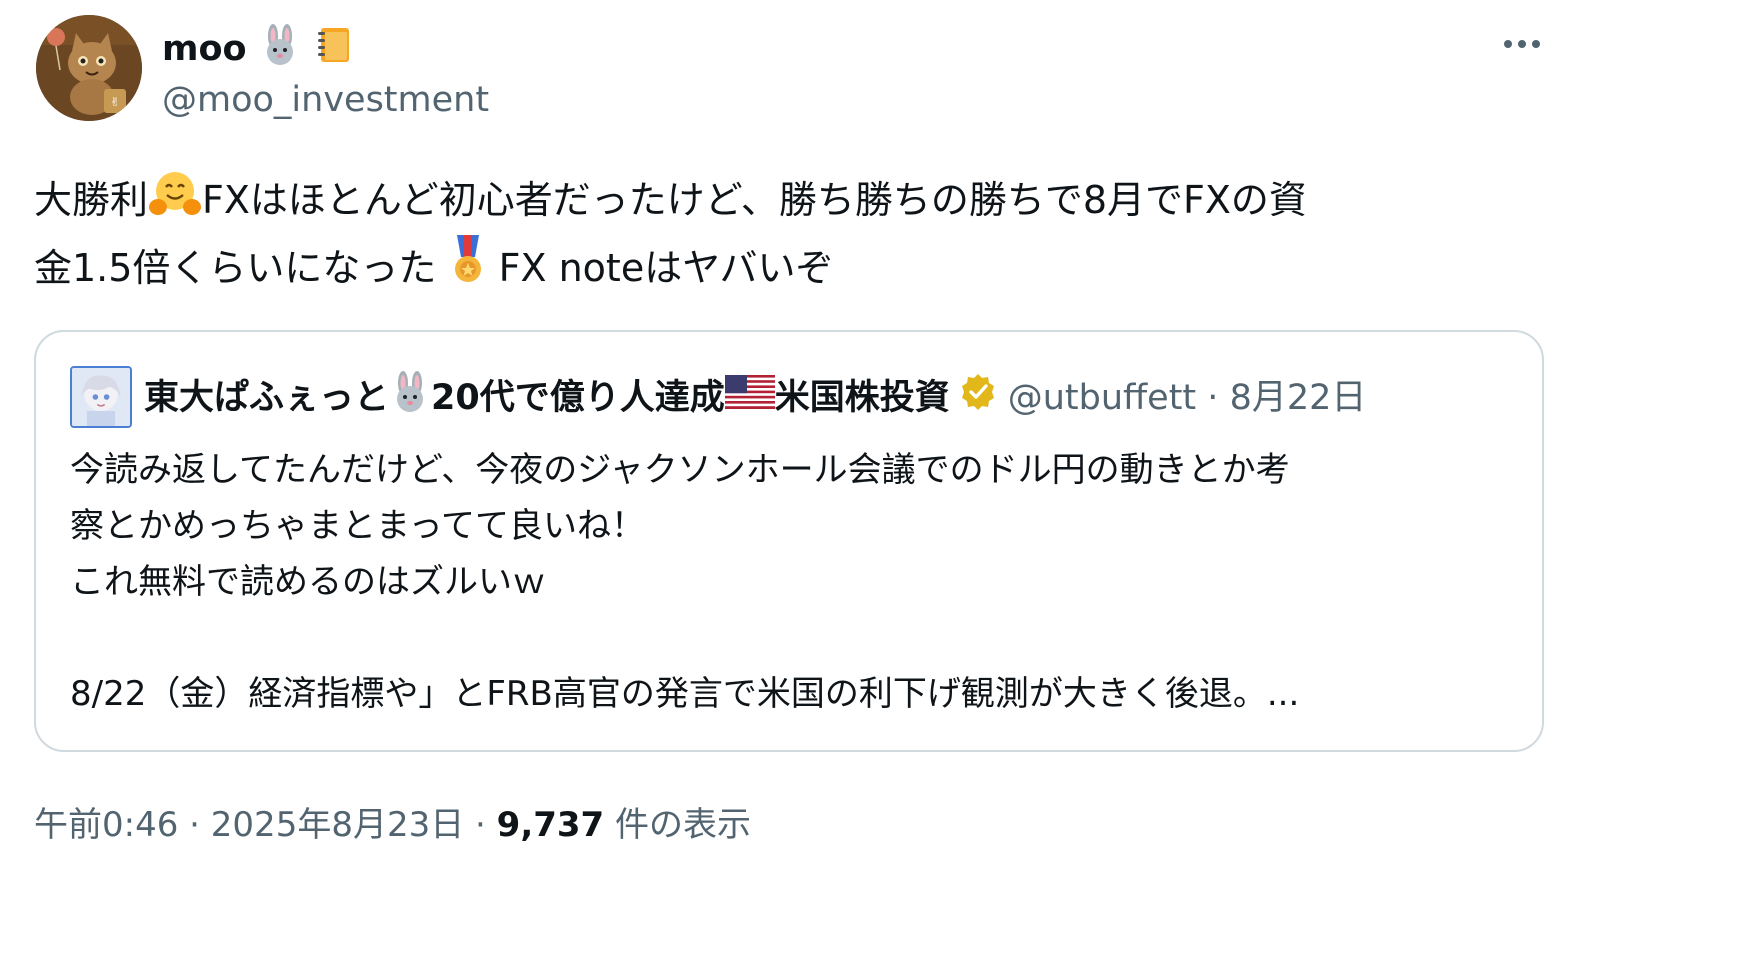 The height and width of the screenshot is (958, 1760). I want to click on quoted-line: これ無料で読めるのはズルいｗ, so click(308, 582).